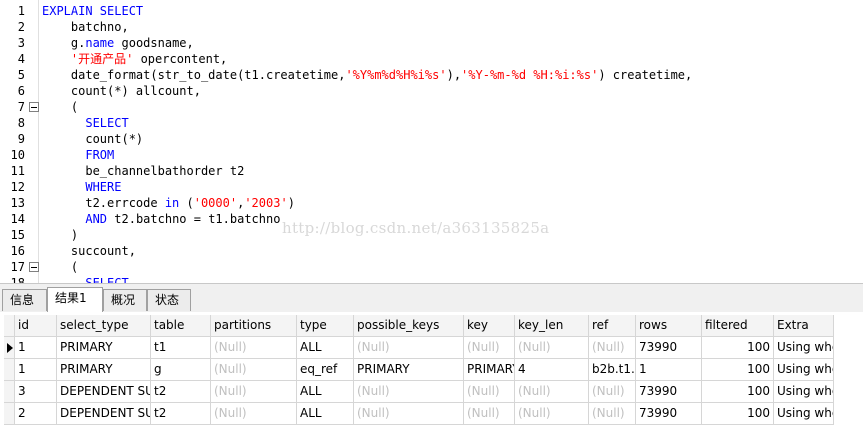  What do you see at coordinates (431, 139) in the screenshot?
I see `code-line: 9 count(*)` at bounding box center [431, 139].